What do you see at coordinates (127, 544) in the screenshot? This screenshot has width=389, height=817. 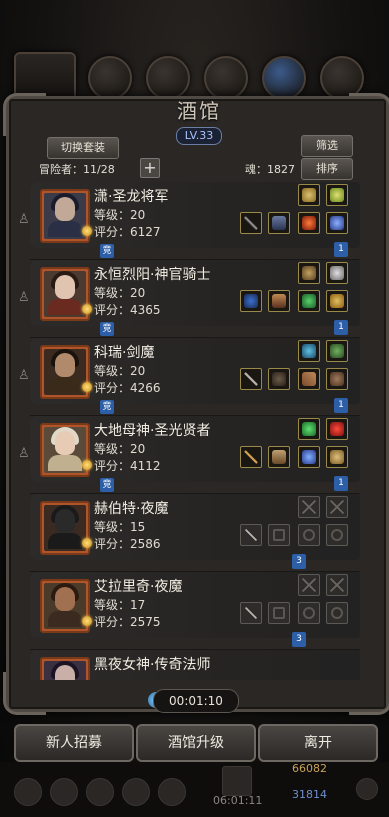 I see `hero-score: 评分：2586` at bounding box center [127, 544].